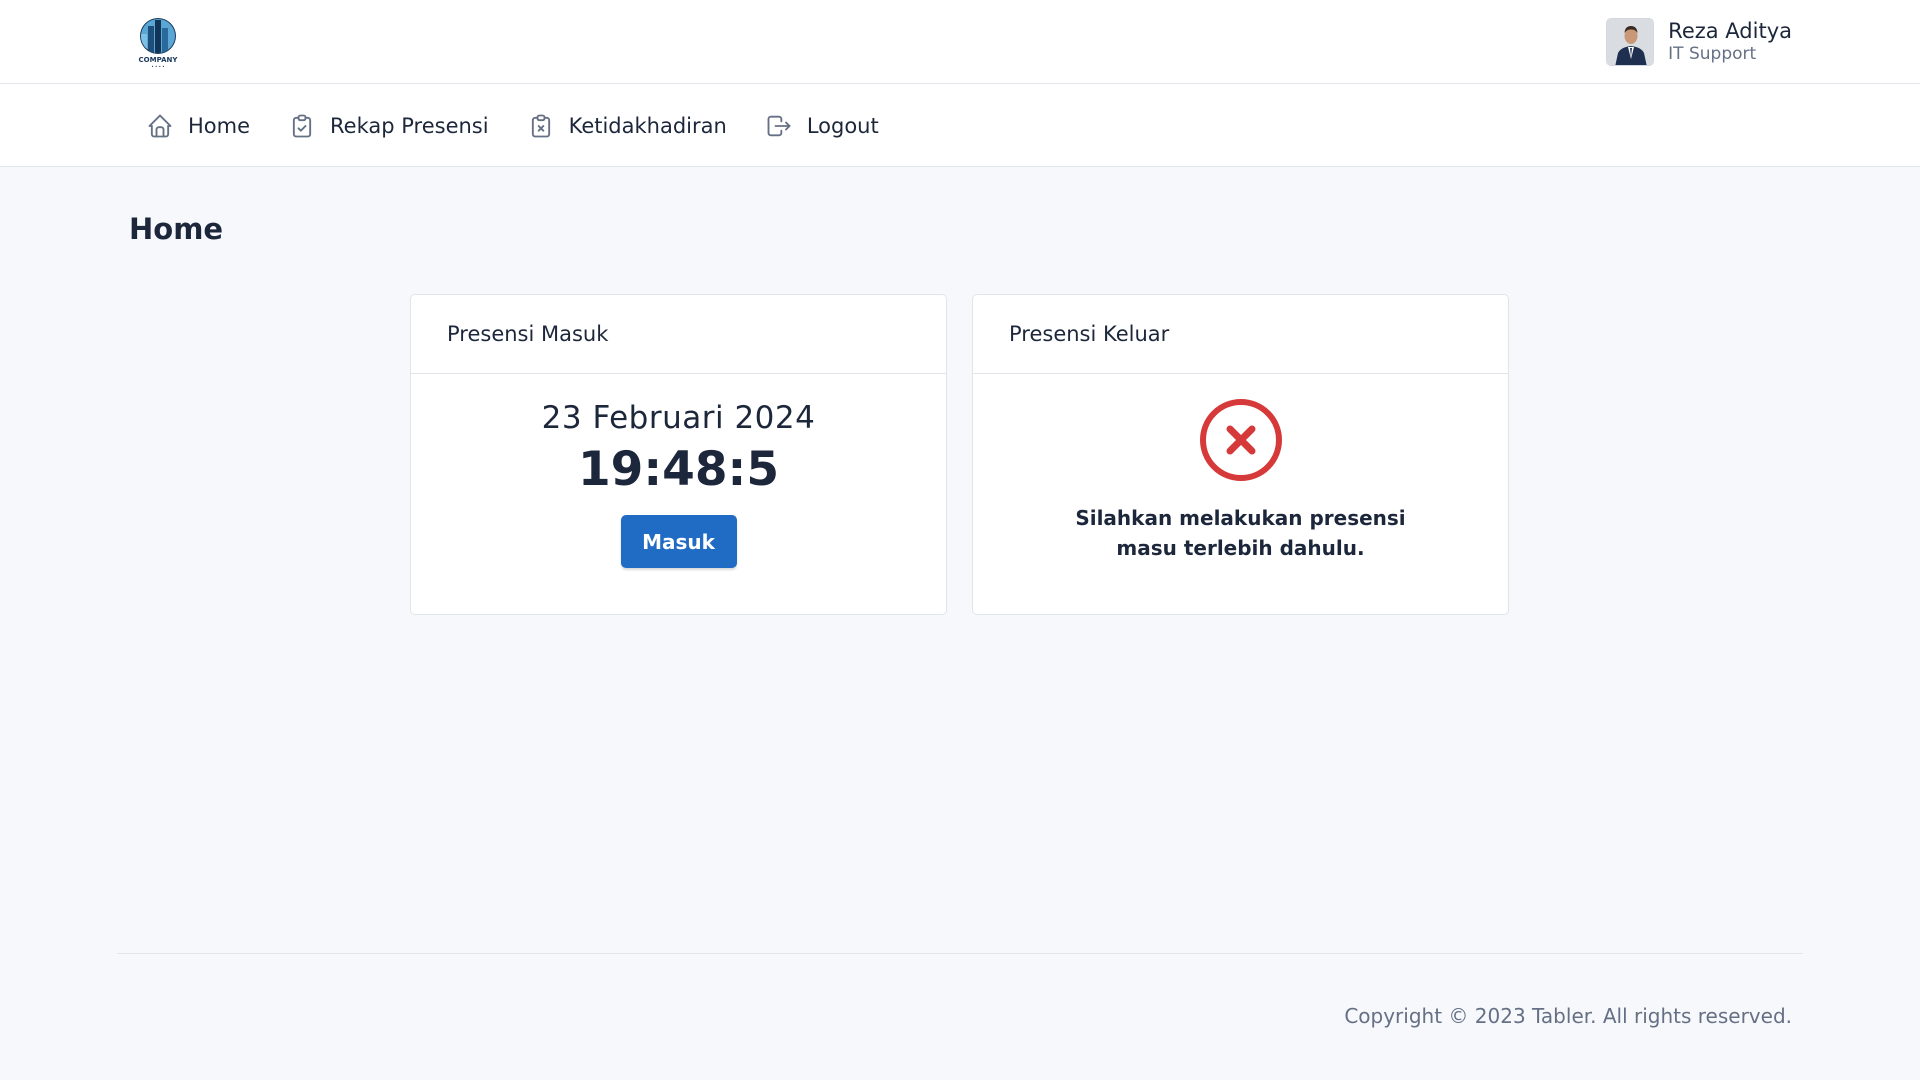 The height and width of the screenshot is (1080, 1920). Describe the element at coordinates (541, 126) in the screenshot. I see `clipboard-x-icon` at that location.